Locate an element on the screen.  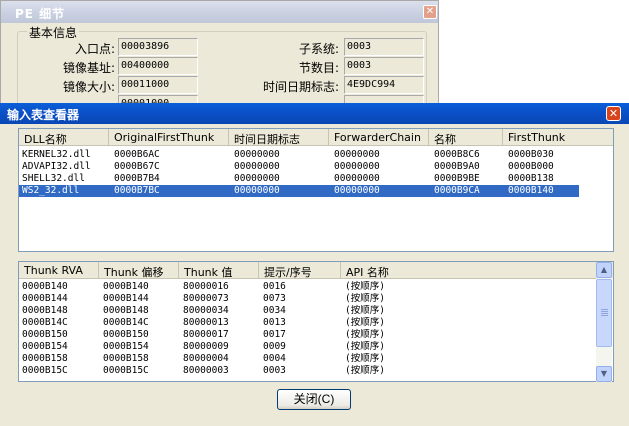
entry-point-label: 入口点: is located at coordinates (94, 49).